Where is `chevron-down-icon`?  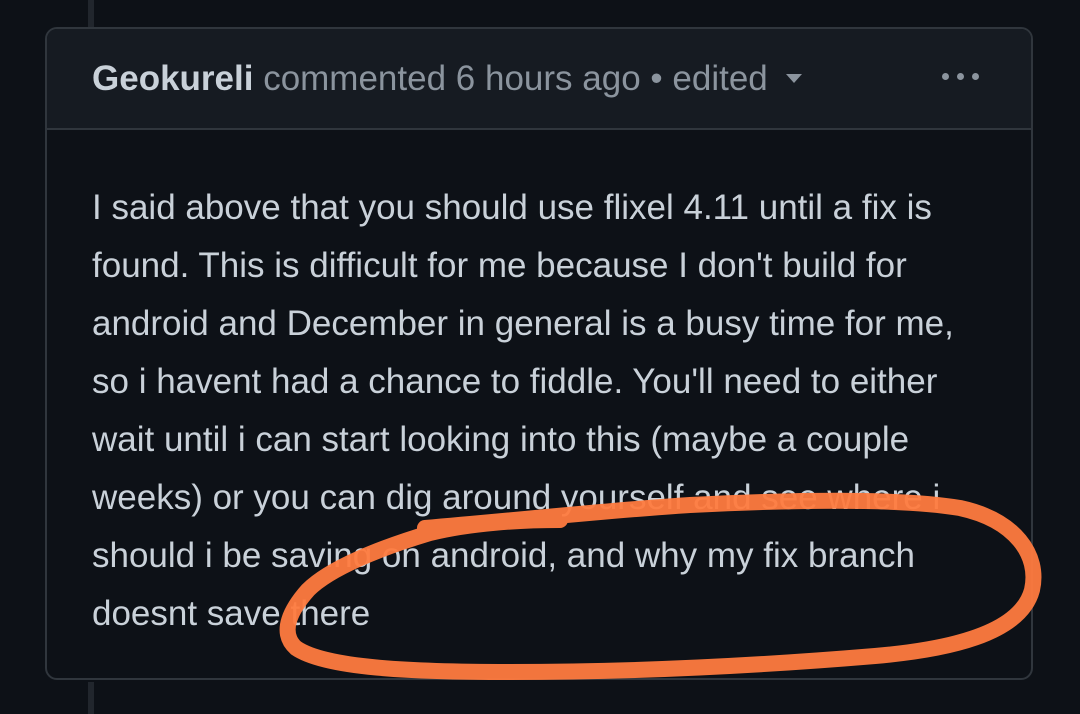 chevron-down-icon is located at coordinates (793, 79).